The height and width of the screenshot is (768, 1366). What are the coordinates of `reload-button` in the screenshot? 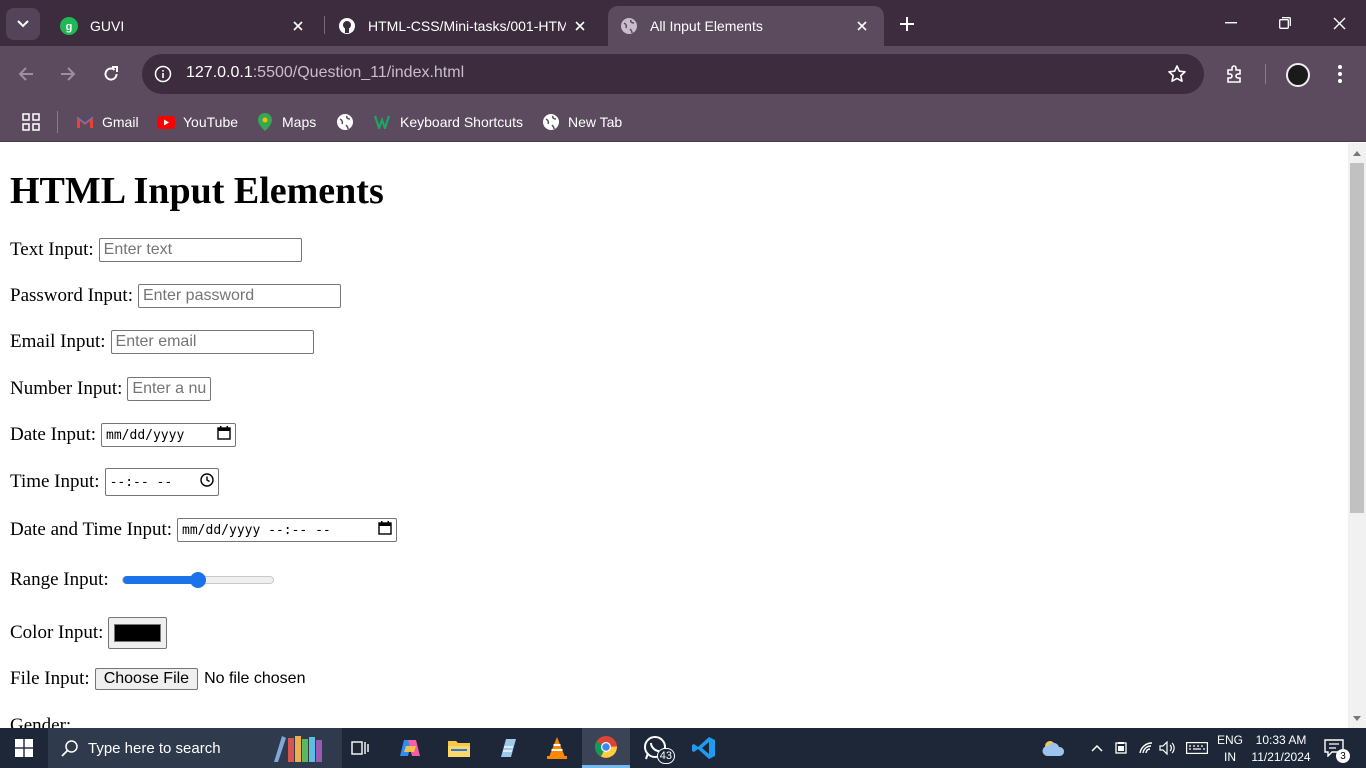 It's located at (111, 74).